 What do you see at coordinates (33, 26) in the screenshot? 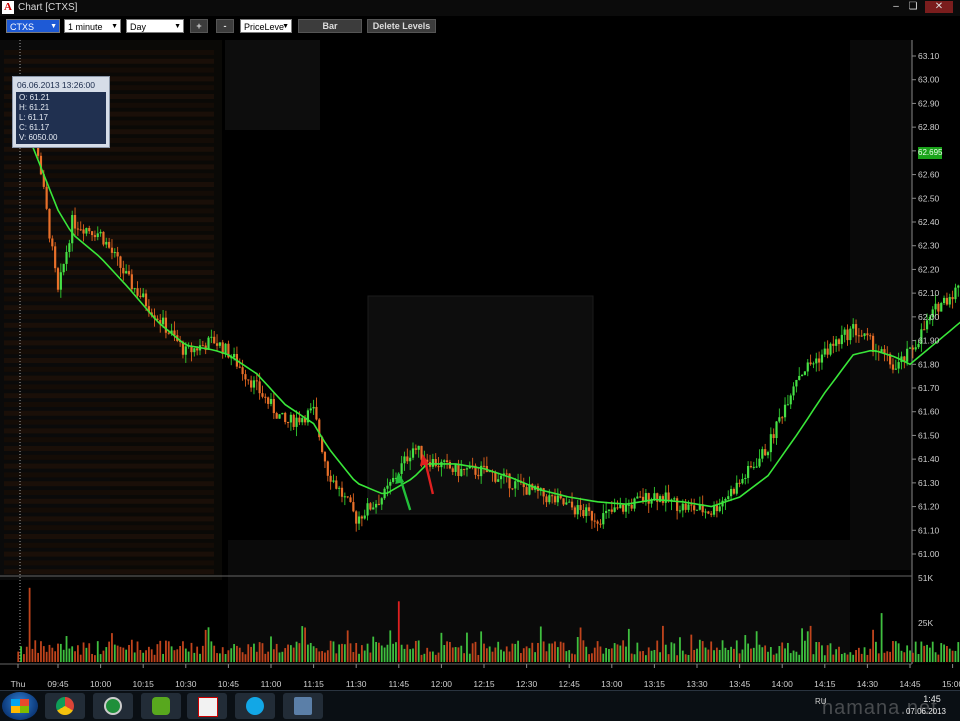
I see `symbol-select: CTXS ▼` at bounding box center [33, 26].